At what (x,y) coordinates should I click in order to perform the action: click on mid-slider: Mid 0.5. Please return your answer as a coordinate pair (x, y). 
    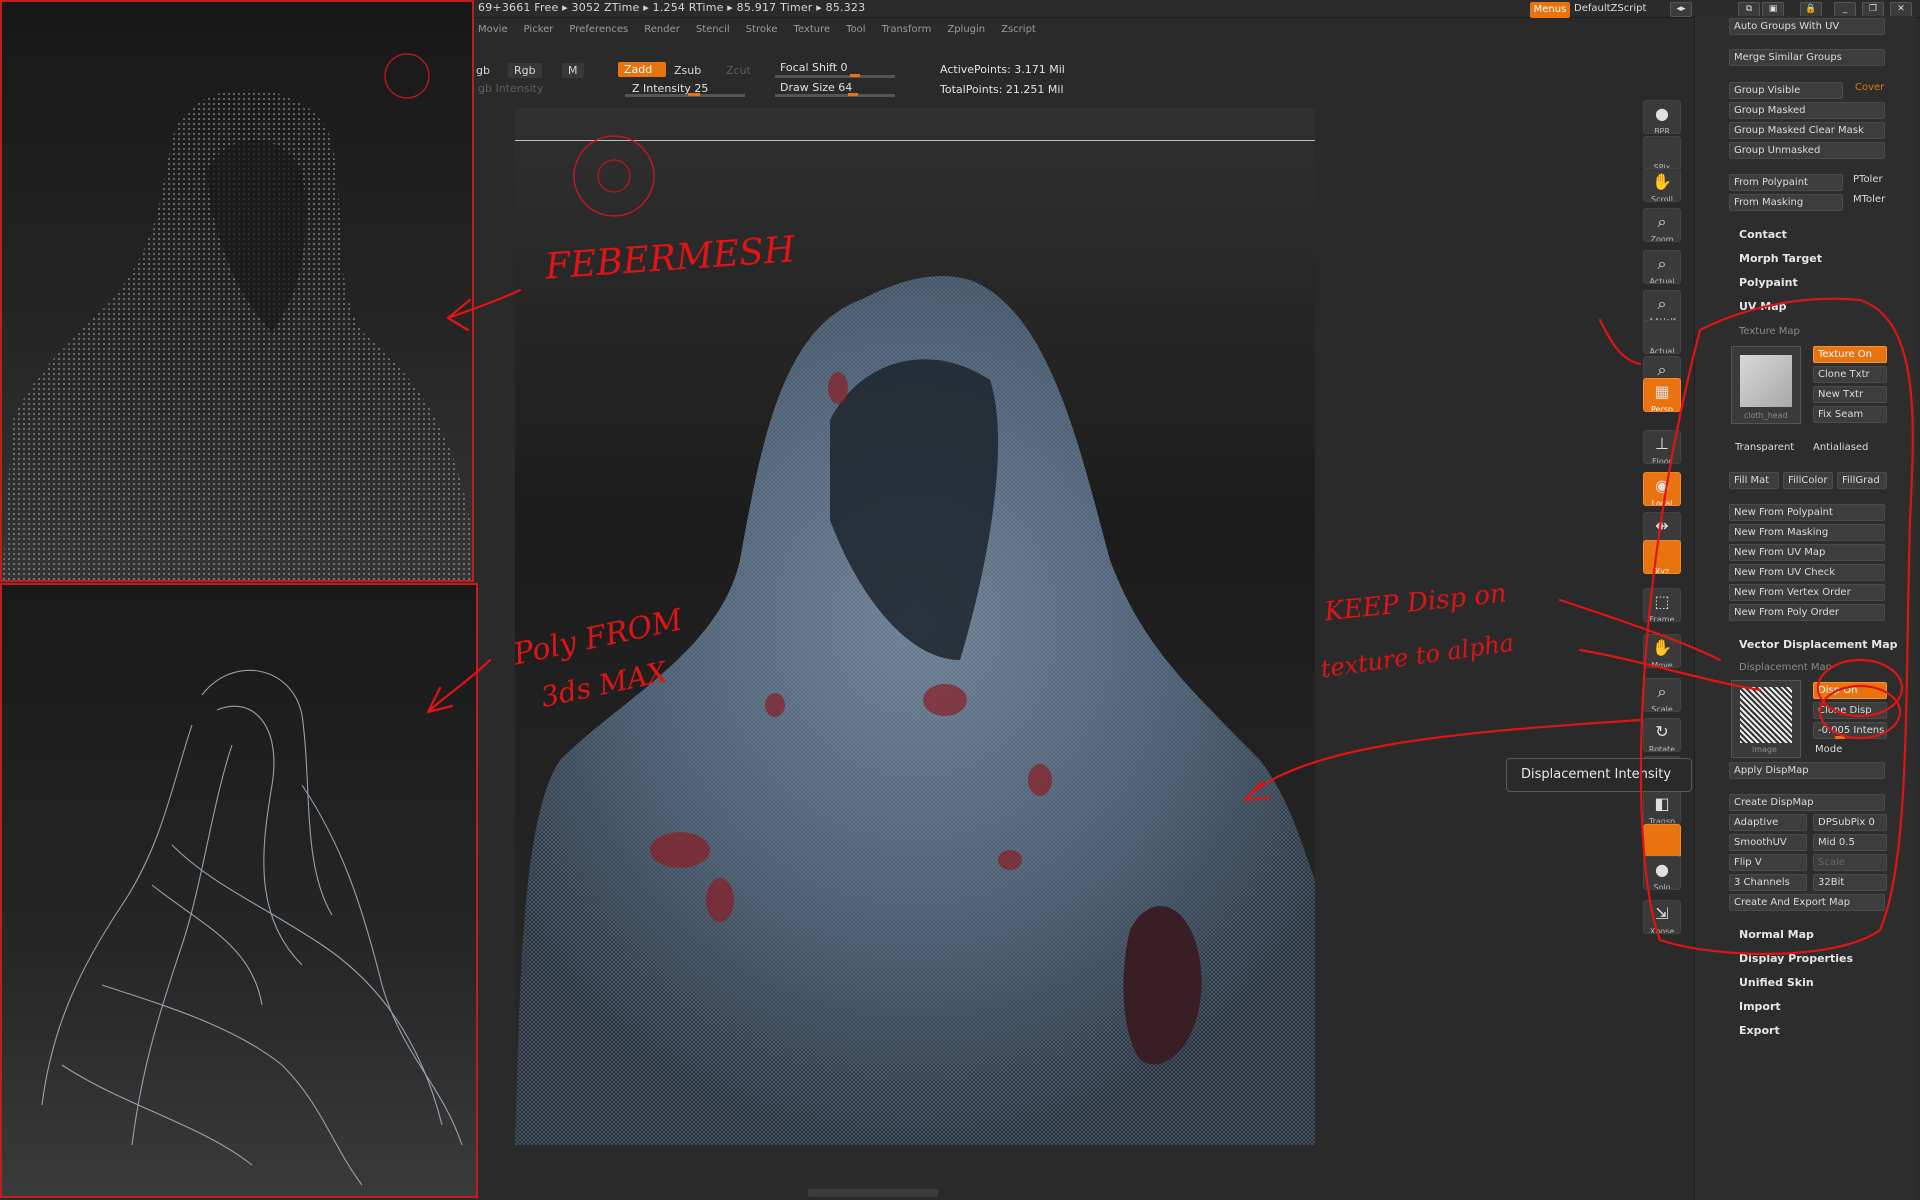
    Looking at the image, I should click on (1850, 842).